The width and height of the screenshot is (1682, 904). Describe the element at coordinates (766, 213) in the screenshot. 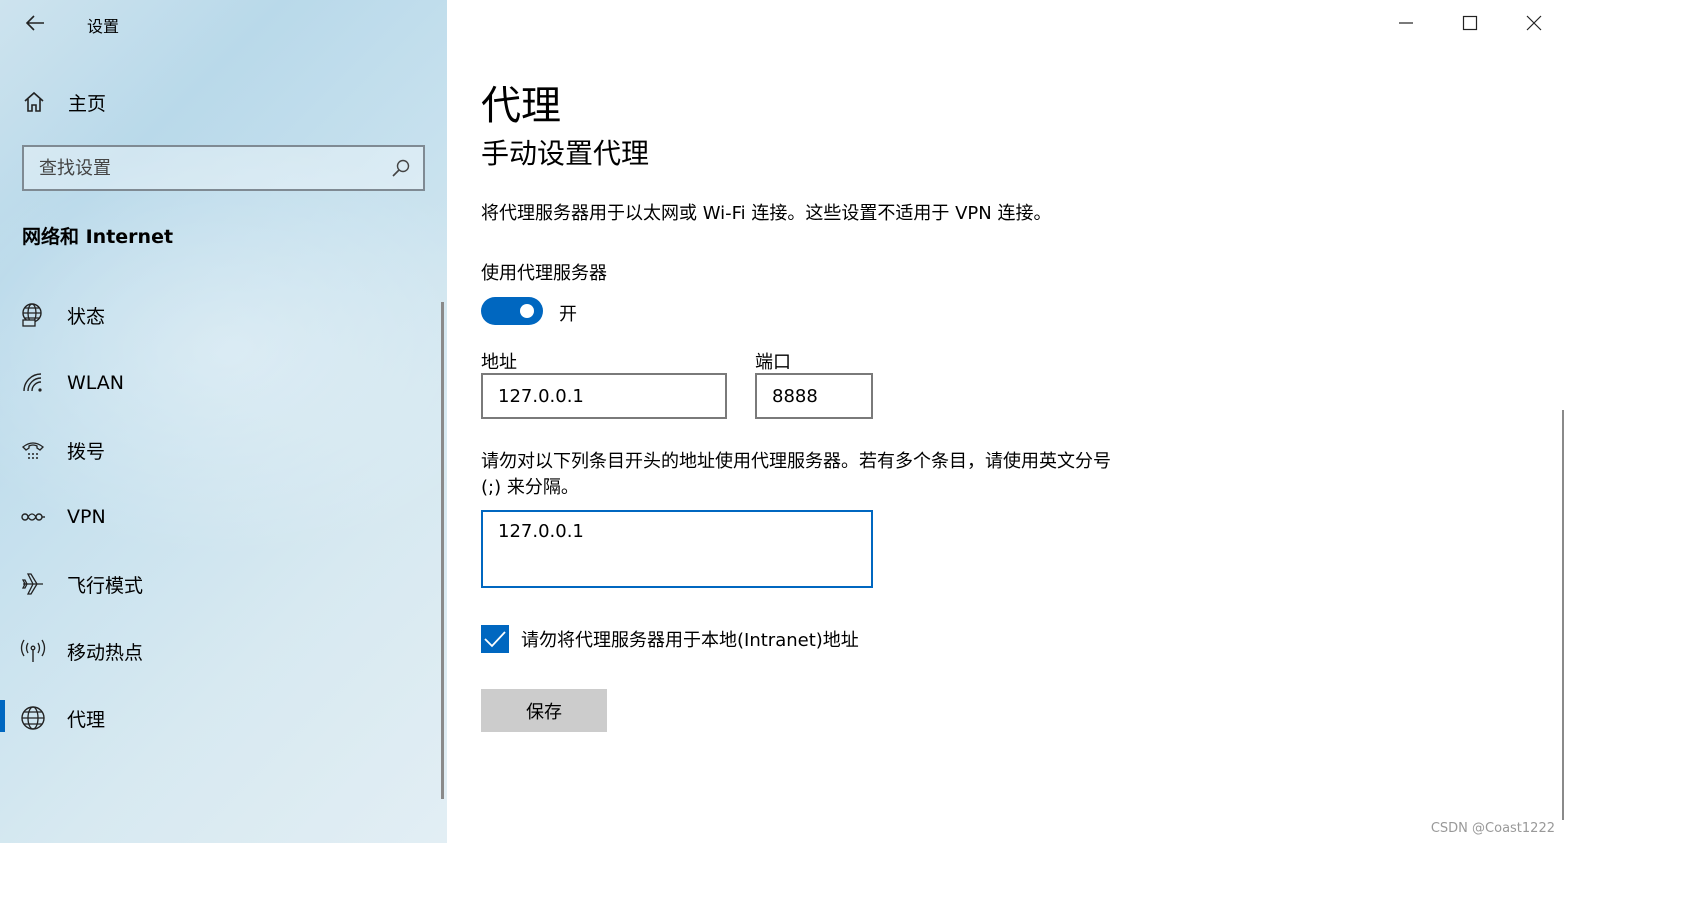

I see `proxy-description: 将代理服务器用于以太网或 Wi-Fi 连接。这些设置不适用于 VPN 连接。` at that location.